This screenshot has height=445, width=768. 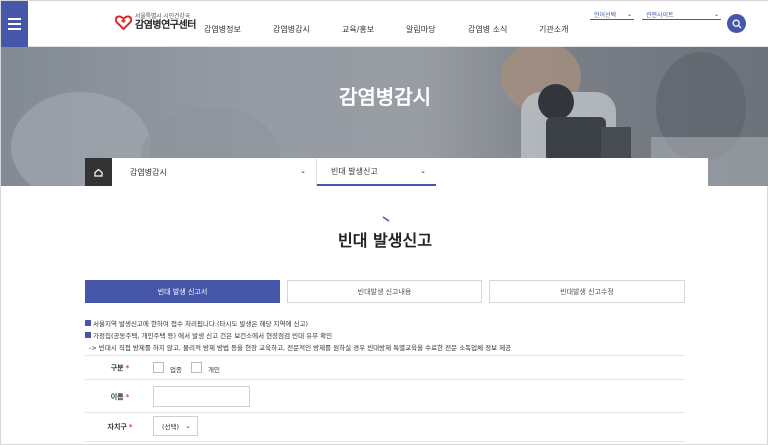 What do you see at coordinates (214, 370) in the screenshot?
I see `type-personal-label: 개인` at bounding box center [214, 370].